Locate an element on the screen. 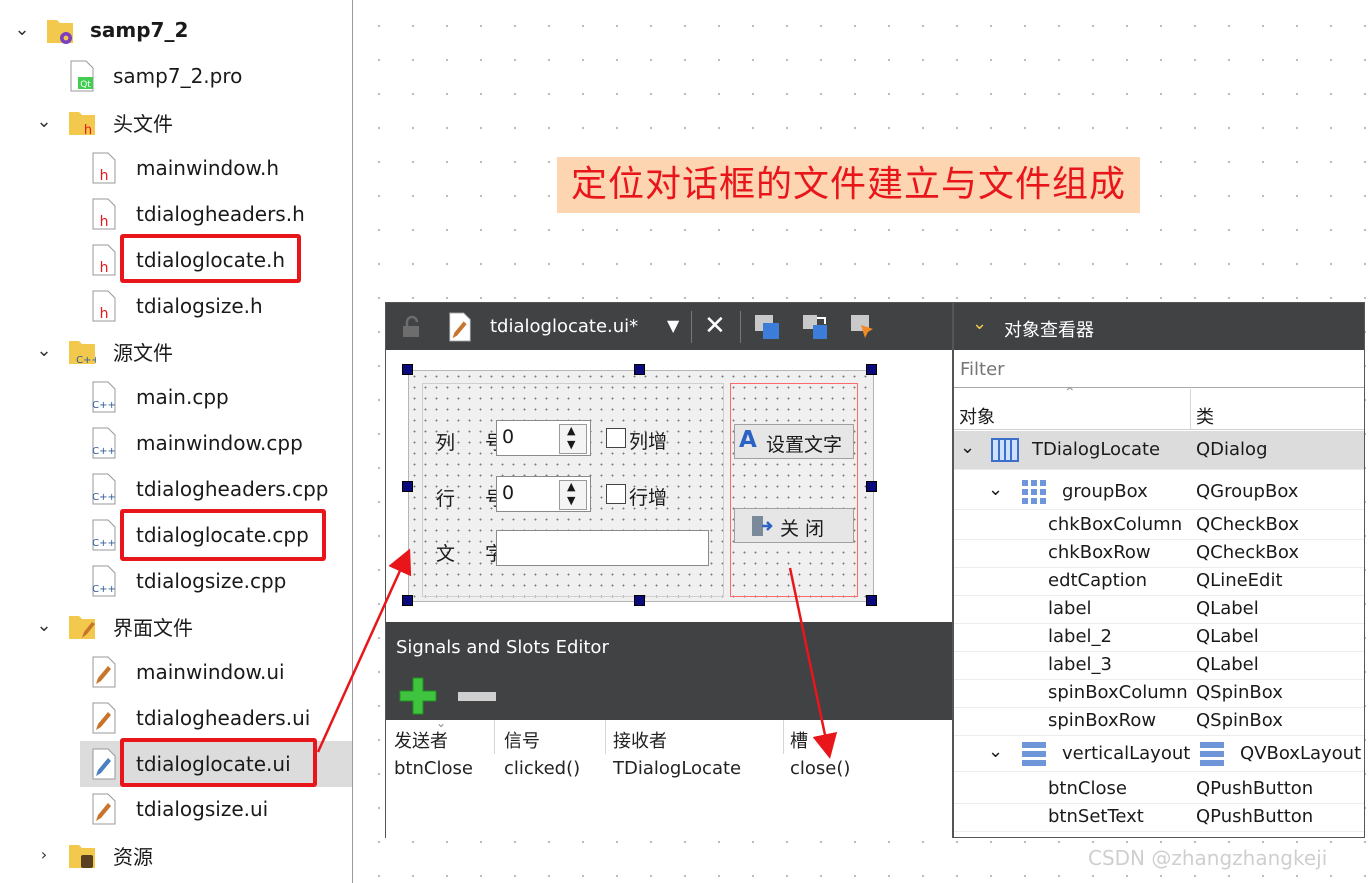 The height and width of the screenshot is (883, 1371). inspector-row: chkBoxRow QCheckBox is located at coordinates (1159, 553).